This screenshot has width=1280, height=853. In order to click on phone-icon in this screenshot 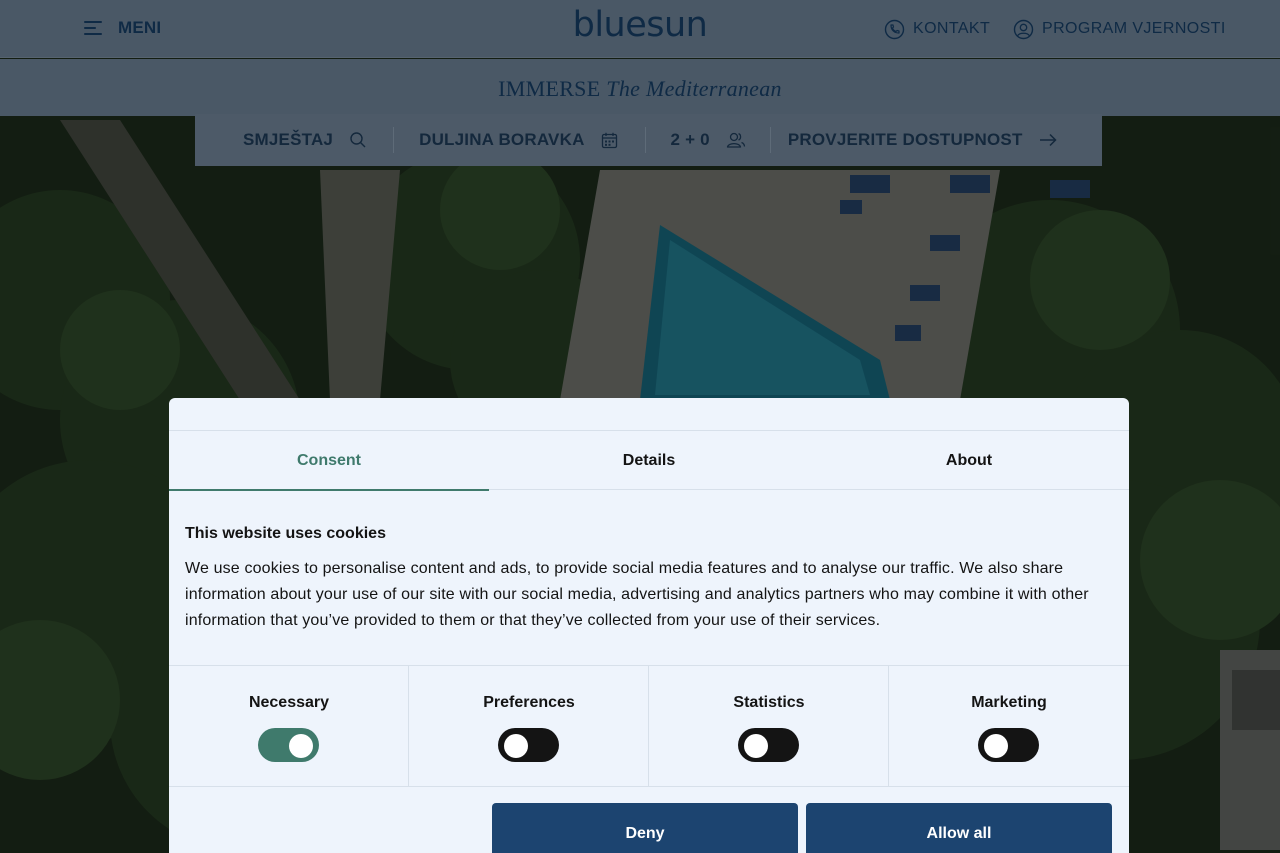, I will do `click(894, 29)`.